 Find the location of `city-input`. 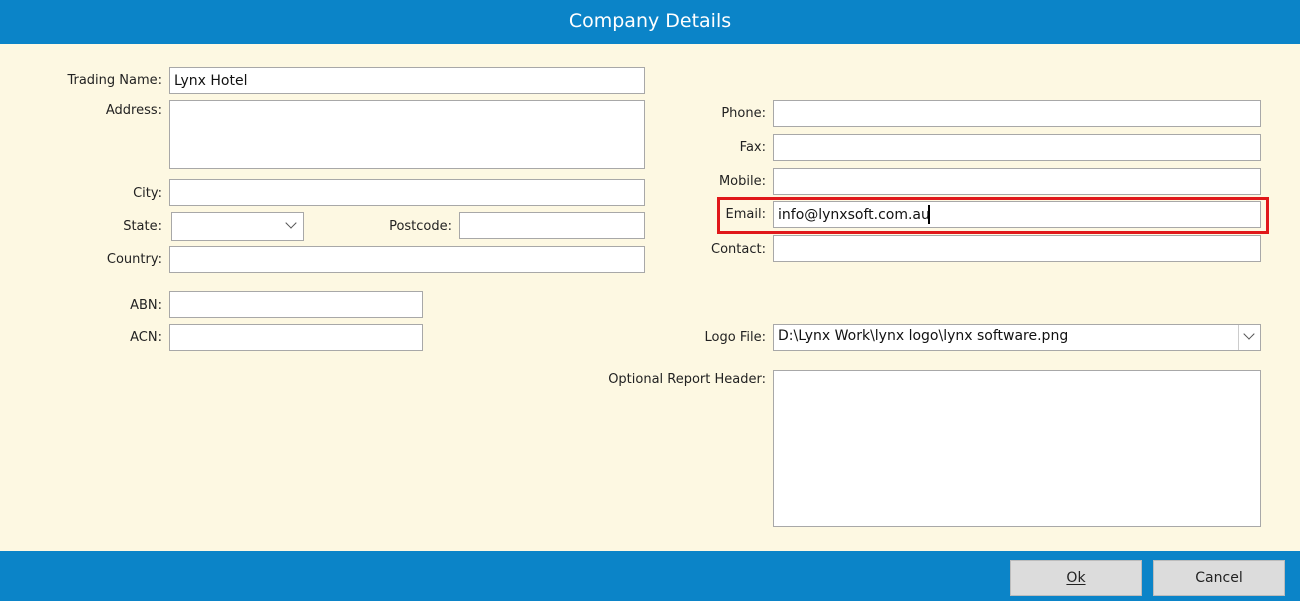

city-input is located at coordinates (407, 192).